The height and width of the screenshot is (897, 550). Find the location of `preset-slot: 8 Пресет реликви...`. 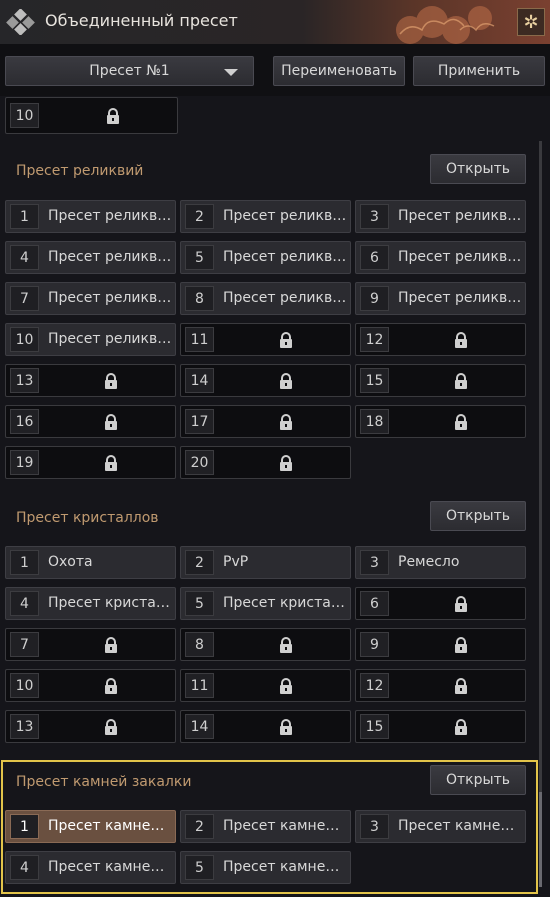

preset-slot: 8 Пресет реликви... is located at coordinates (265, 298).